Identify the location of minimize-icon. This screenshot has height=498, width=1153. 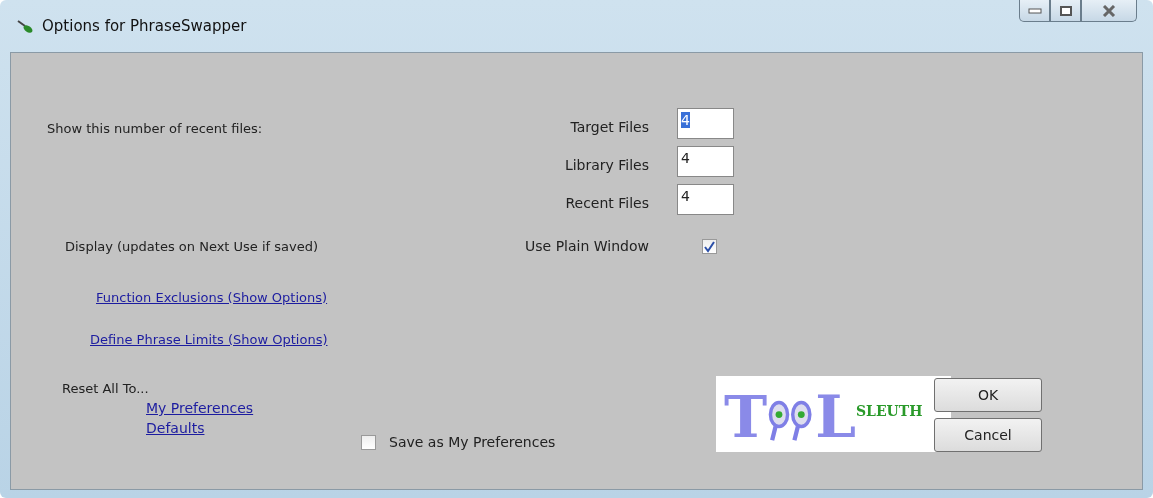
(1034, 10).